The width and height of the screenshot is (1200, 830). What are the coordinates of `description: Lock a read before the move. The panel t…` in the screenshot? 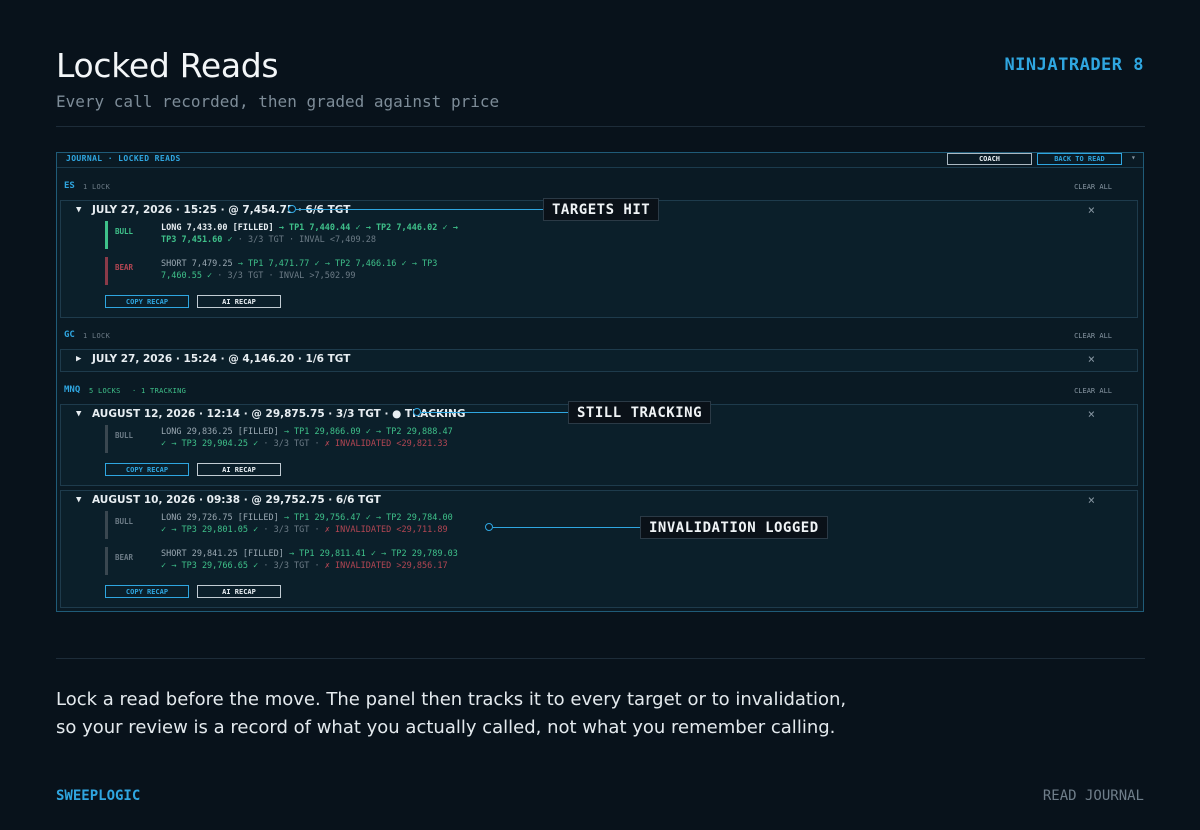 It's located at (476, 714).